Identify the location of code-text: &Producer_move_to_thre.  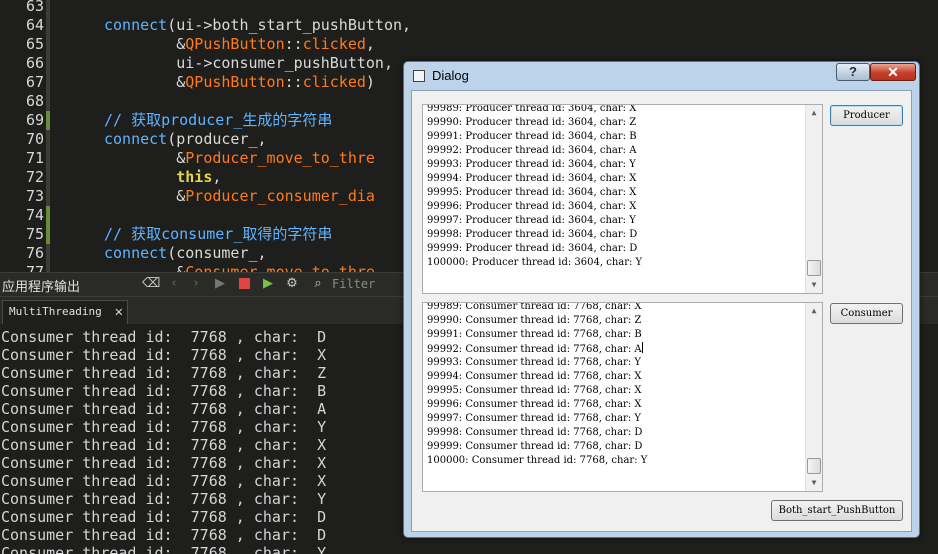
(239, 158).